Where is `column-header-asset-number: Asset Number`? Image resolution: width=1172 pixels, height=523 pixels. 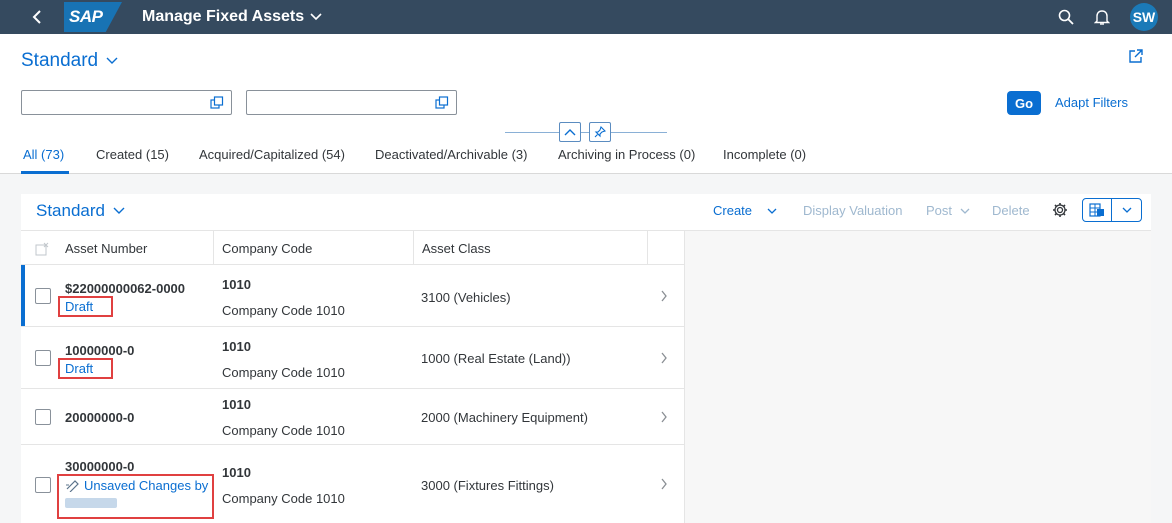
column-header-asset-number: Asset Number is located at coordinates (135, 248).